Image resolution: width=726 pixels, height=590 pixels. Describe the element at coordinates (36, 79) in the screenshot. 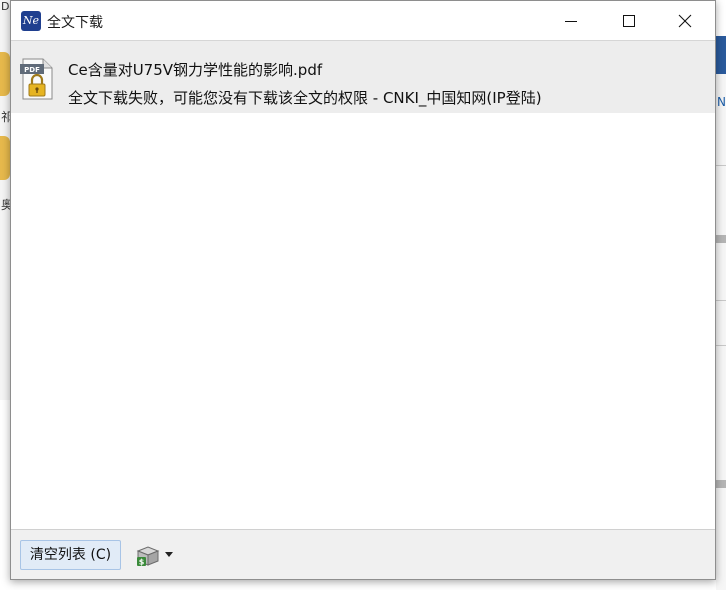

I see `pdf-locked-icon: PDF` at that location.